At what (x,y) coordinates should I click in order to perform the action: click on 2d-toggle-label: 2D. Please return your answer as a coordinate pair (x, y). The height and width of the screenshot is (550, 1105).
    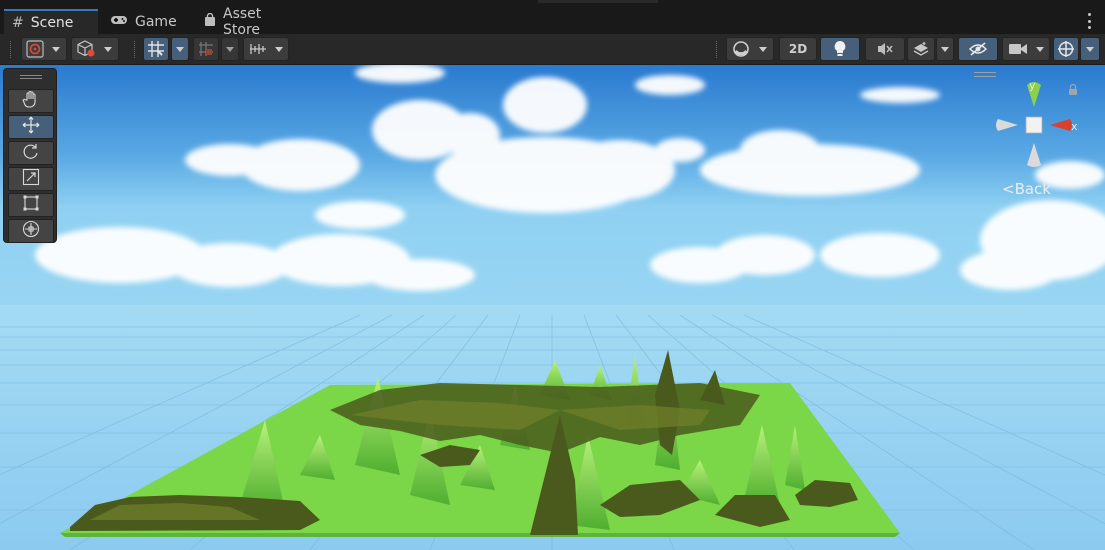
    Looking at the image, I should click on (798, 49).